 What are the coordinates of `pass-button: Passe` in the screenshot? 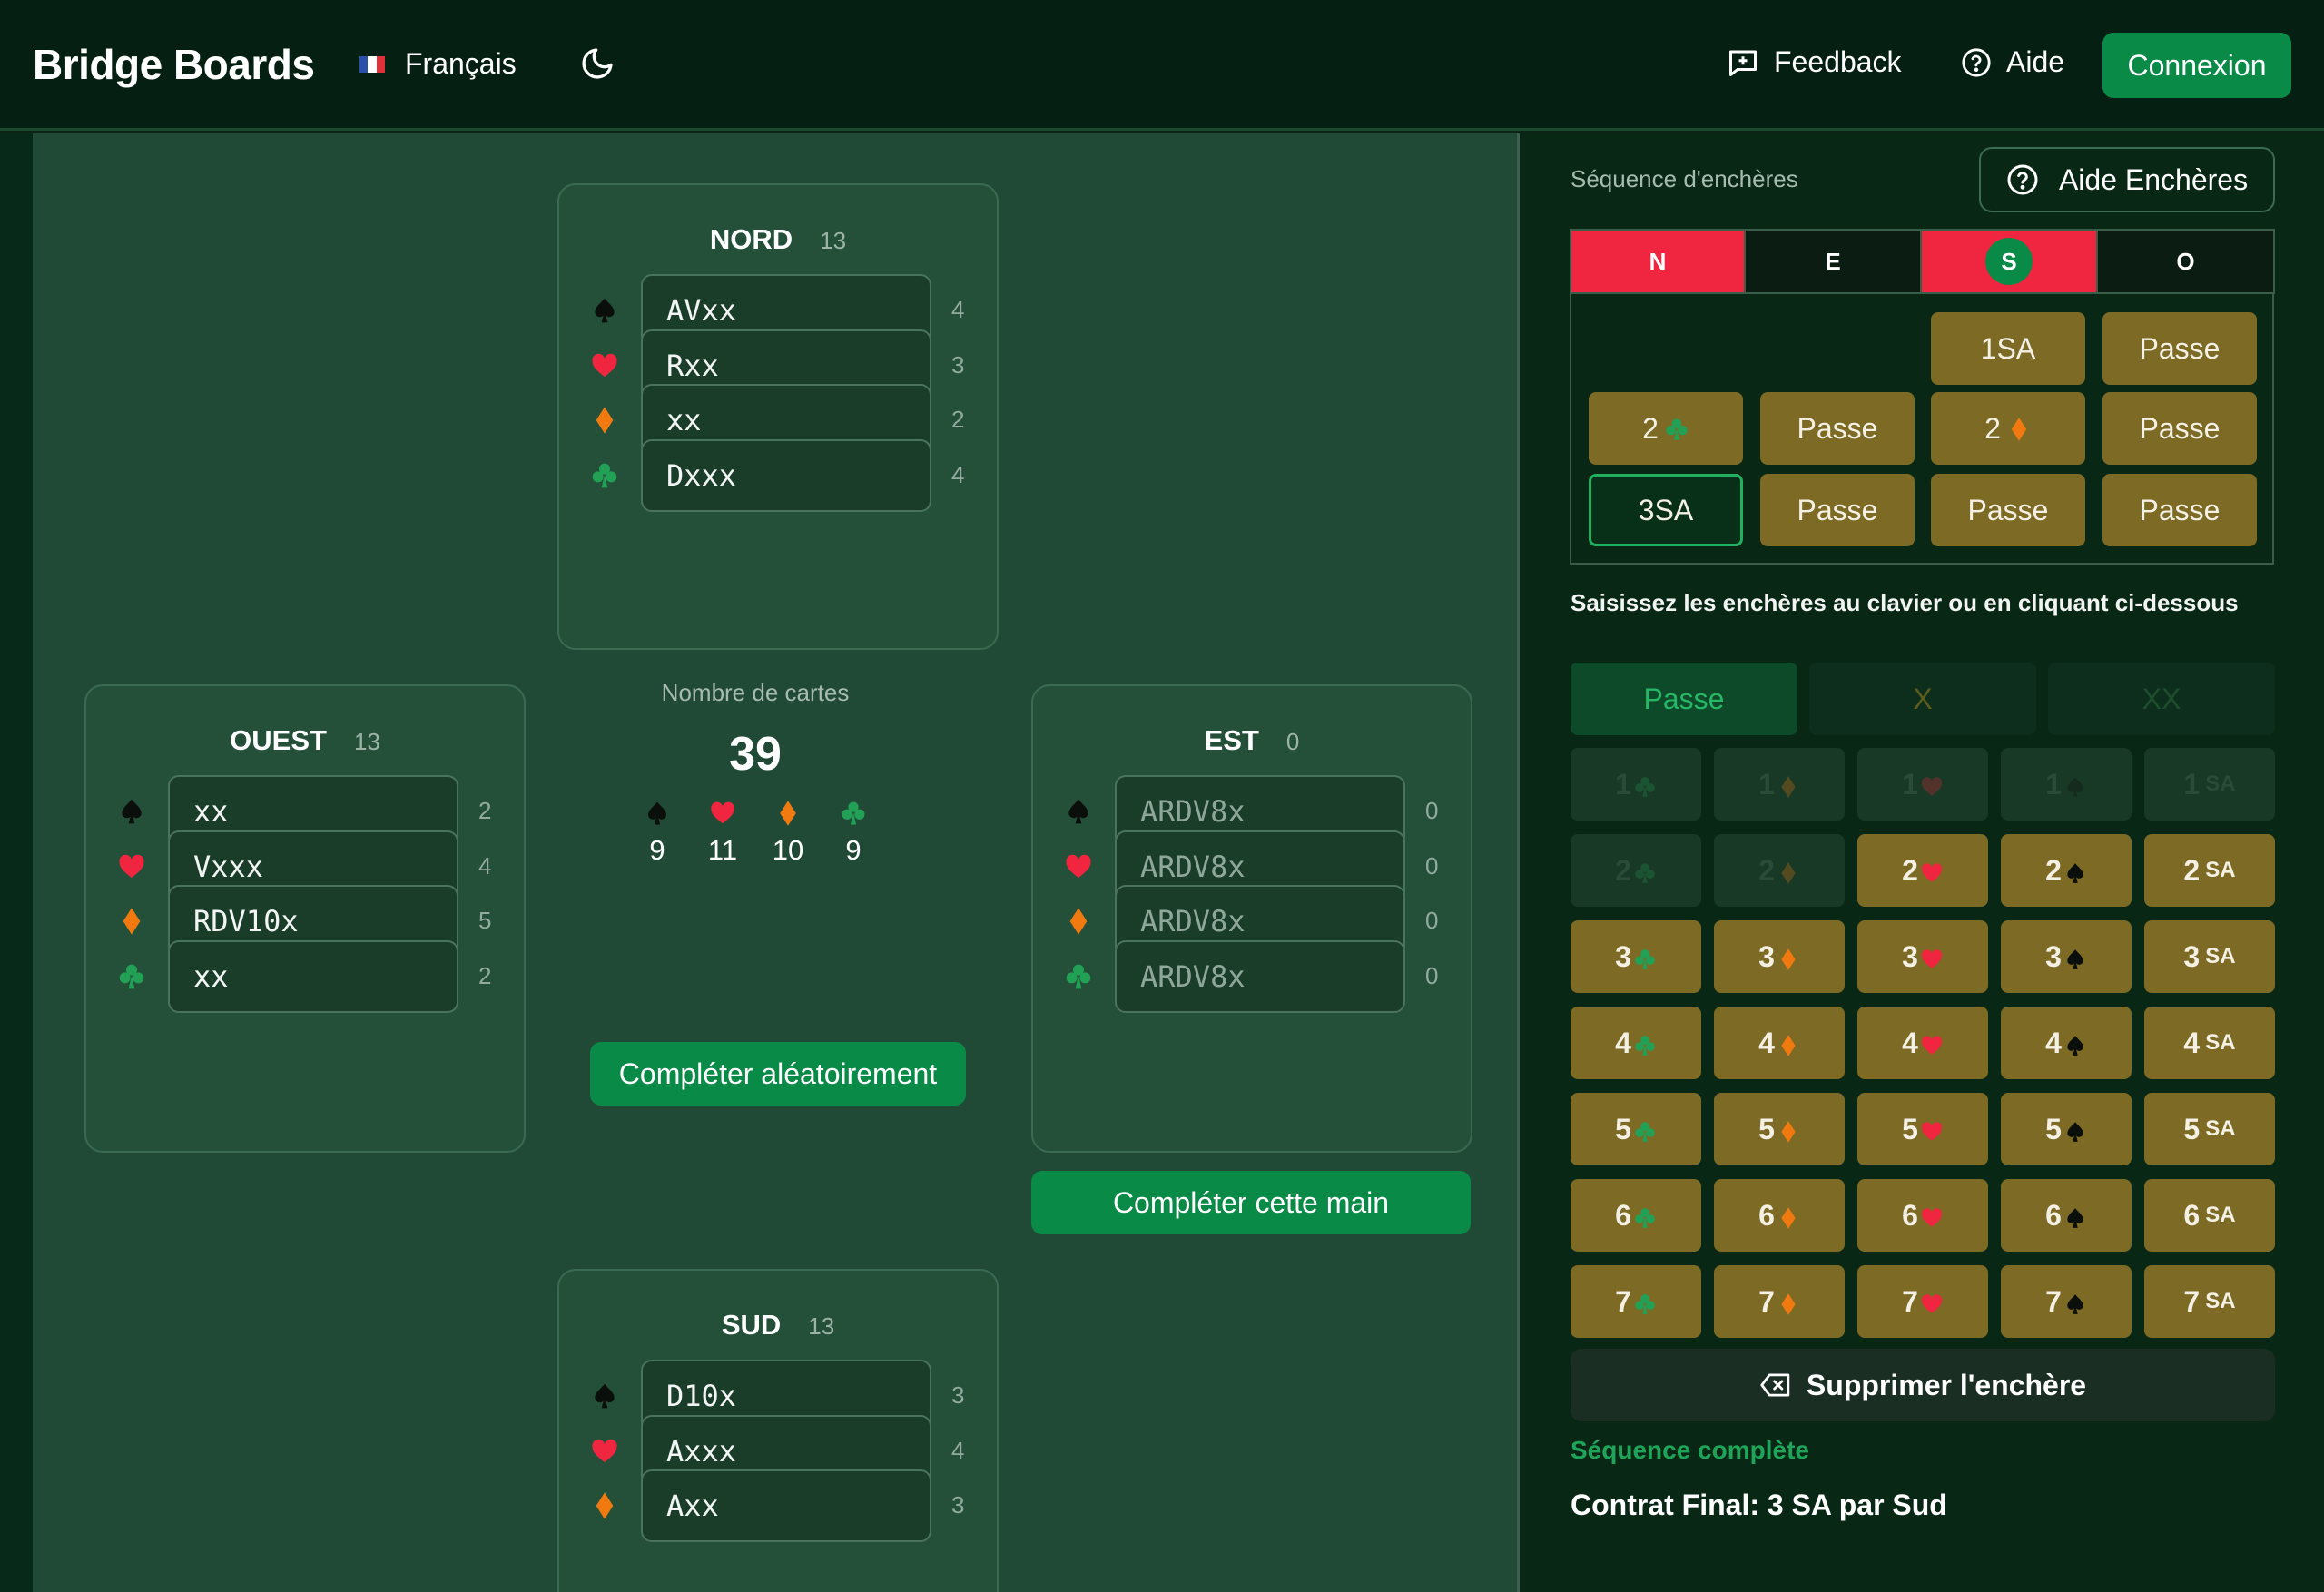 It's located at (1684, 699).